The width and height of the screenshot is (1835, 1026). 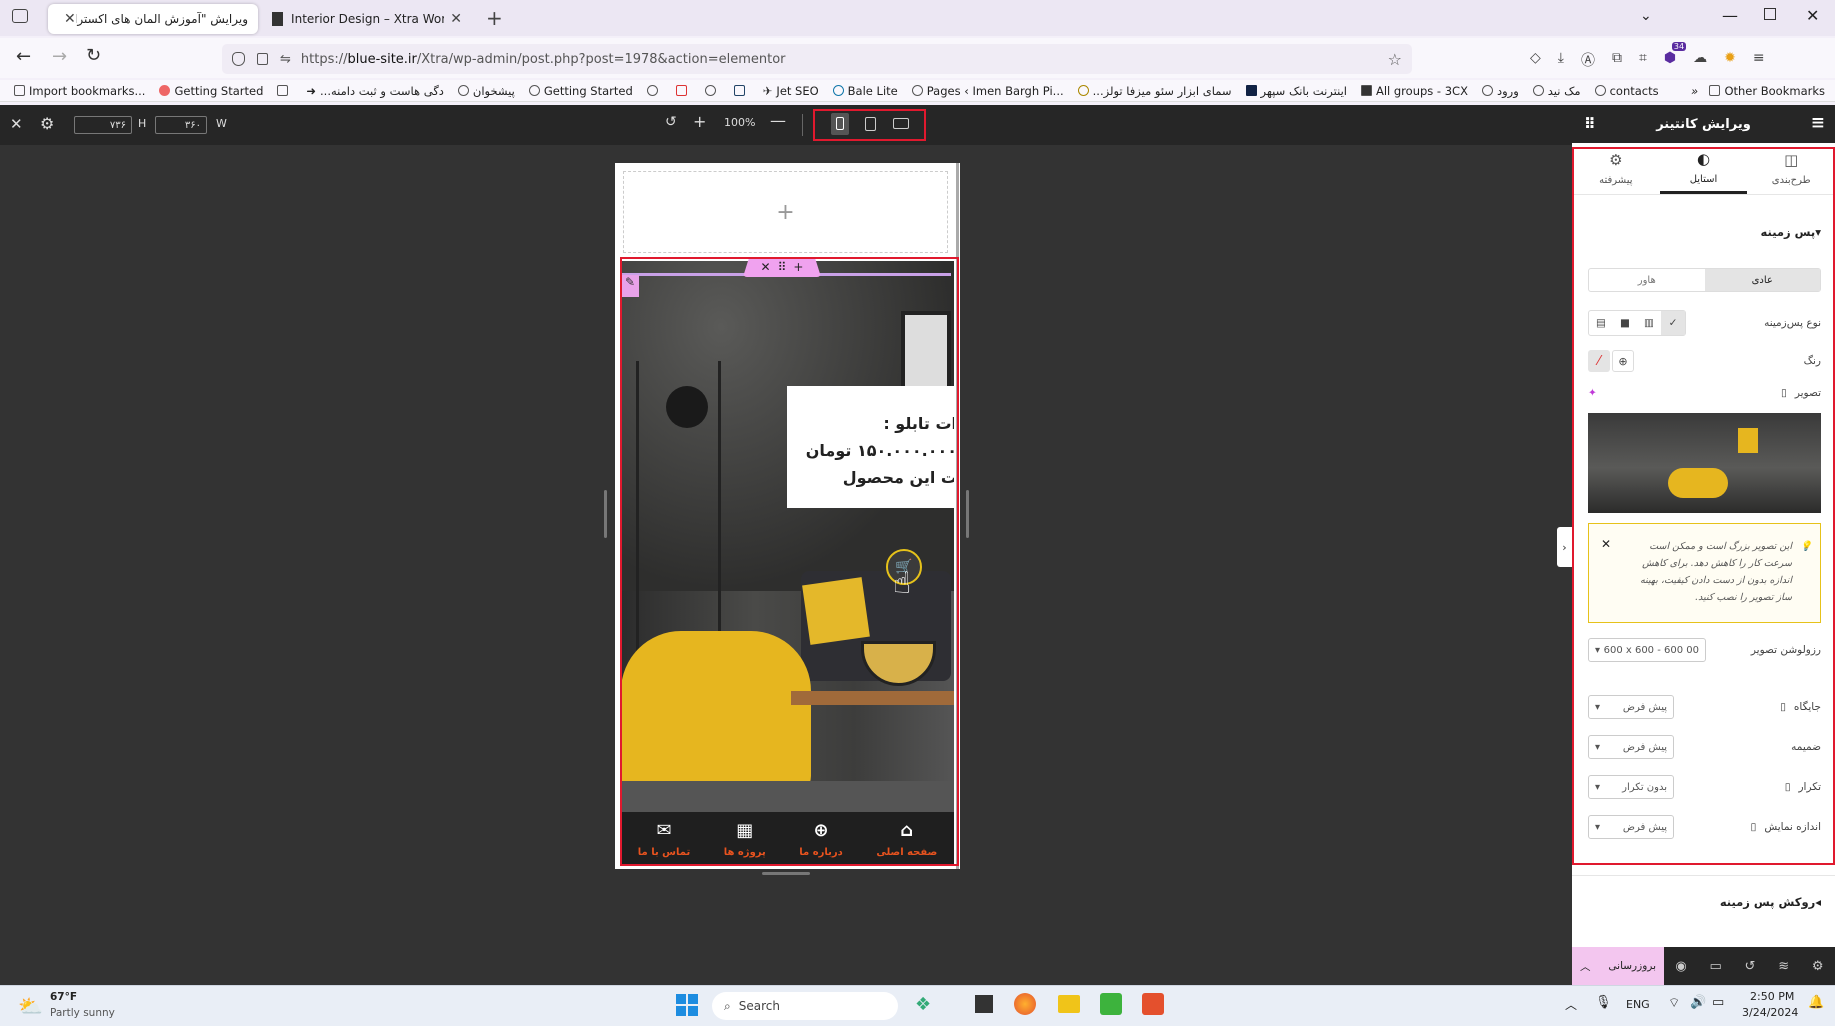 What do you see at coordinates (1816, 1002) in the screenshot?
I see `notification-icon: 🔔` at bounding box center [1816, 1002].